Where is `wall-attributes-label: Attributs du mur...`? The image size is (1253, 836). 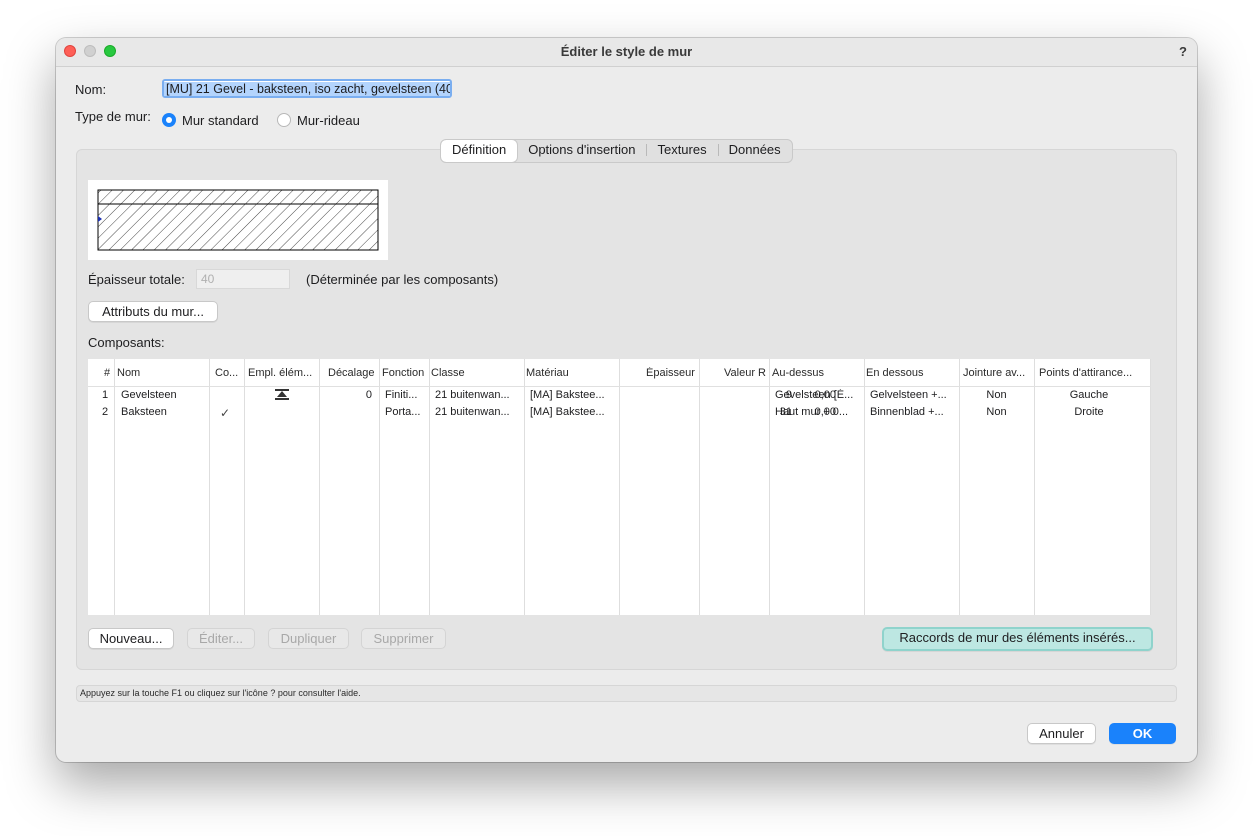 wall-attributes-label: Attributs du mur... is located at coordinates (153, 311).